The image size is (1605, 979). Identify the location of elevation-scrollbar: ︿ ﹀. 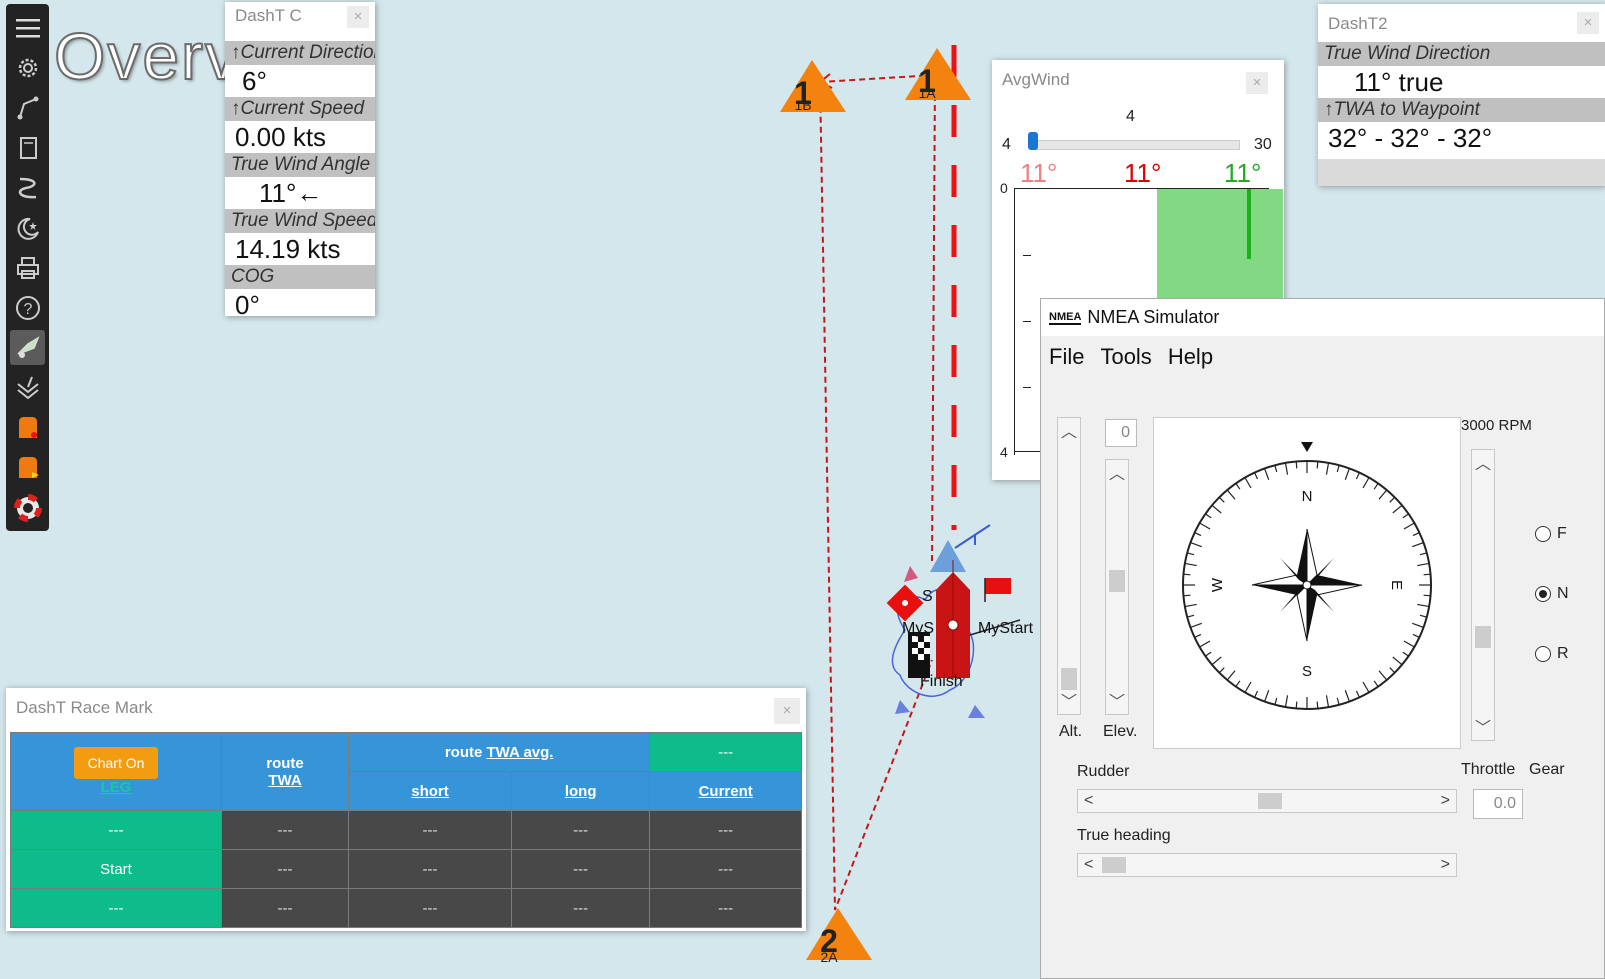
(1117, 587).